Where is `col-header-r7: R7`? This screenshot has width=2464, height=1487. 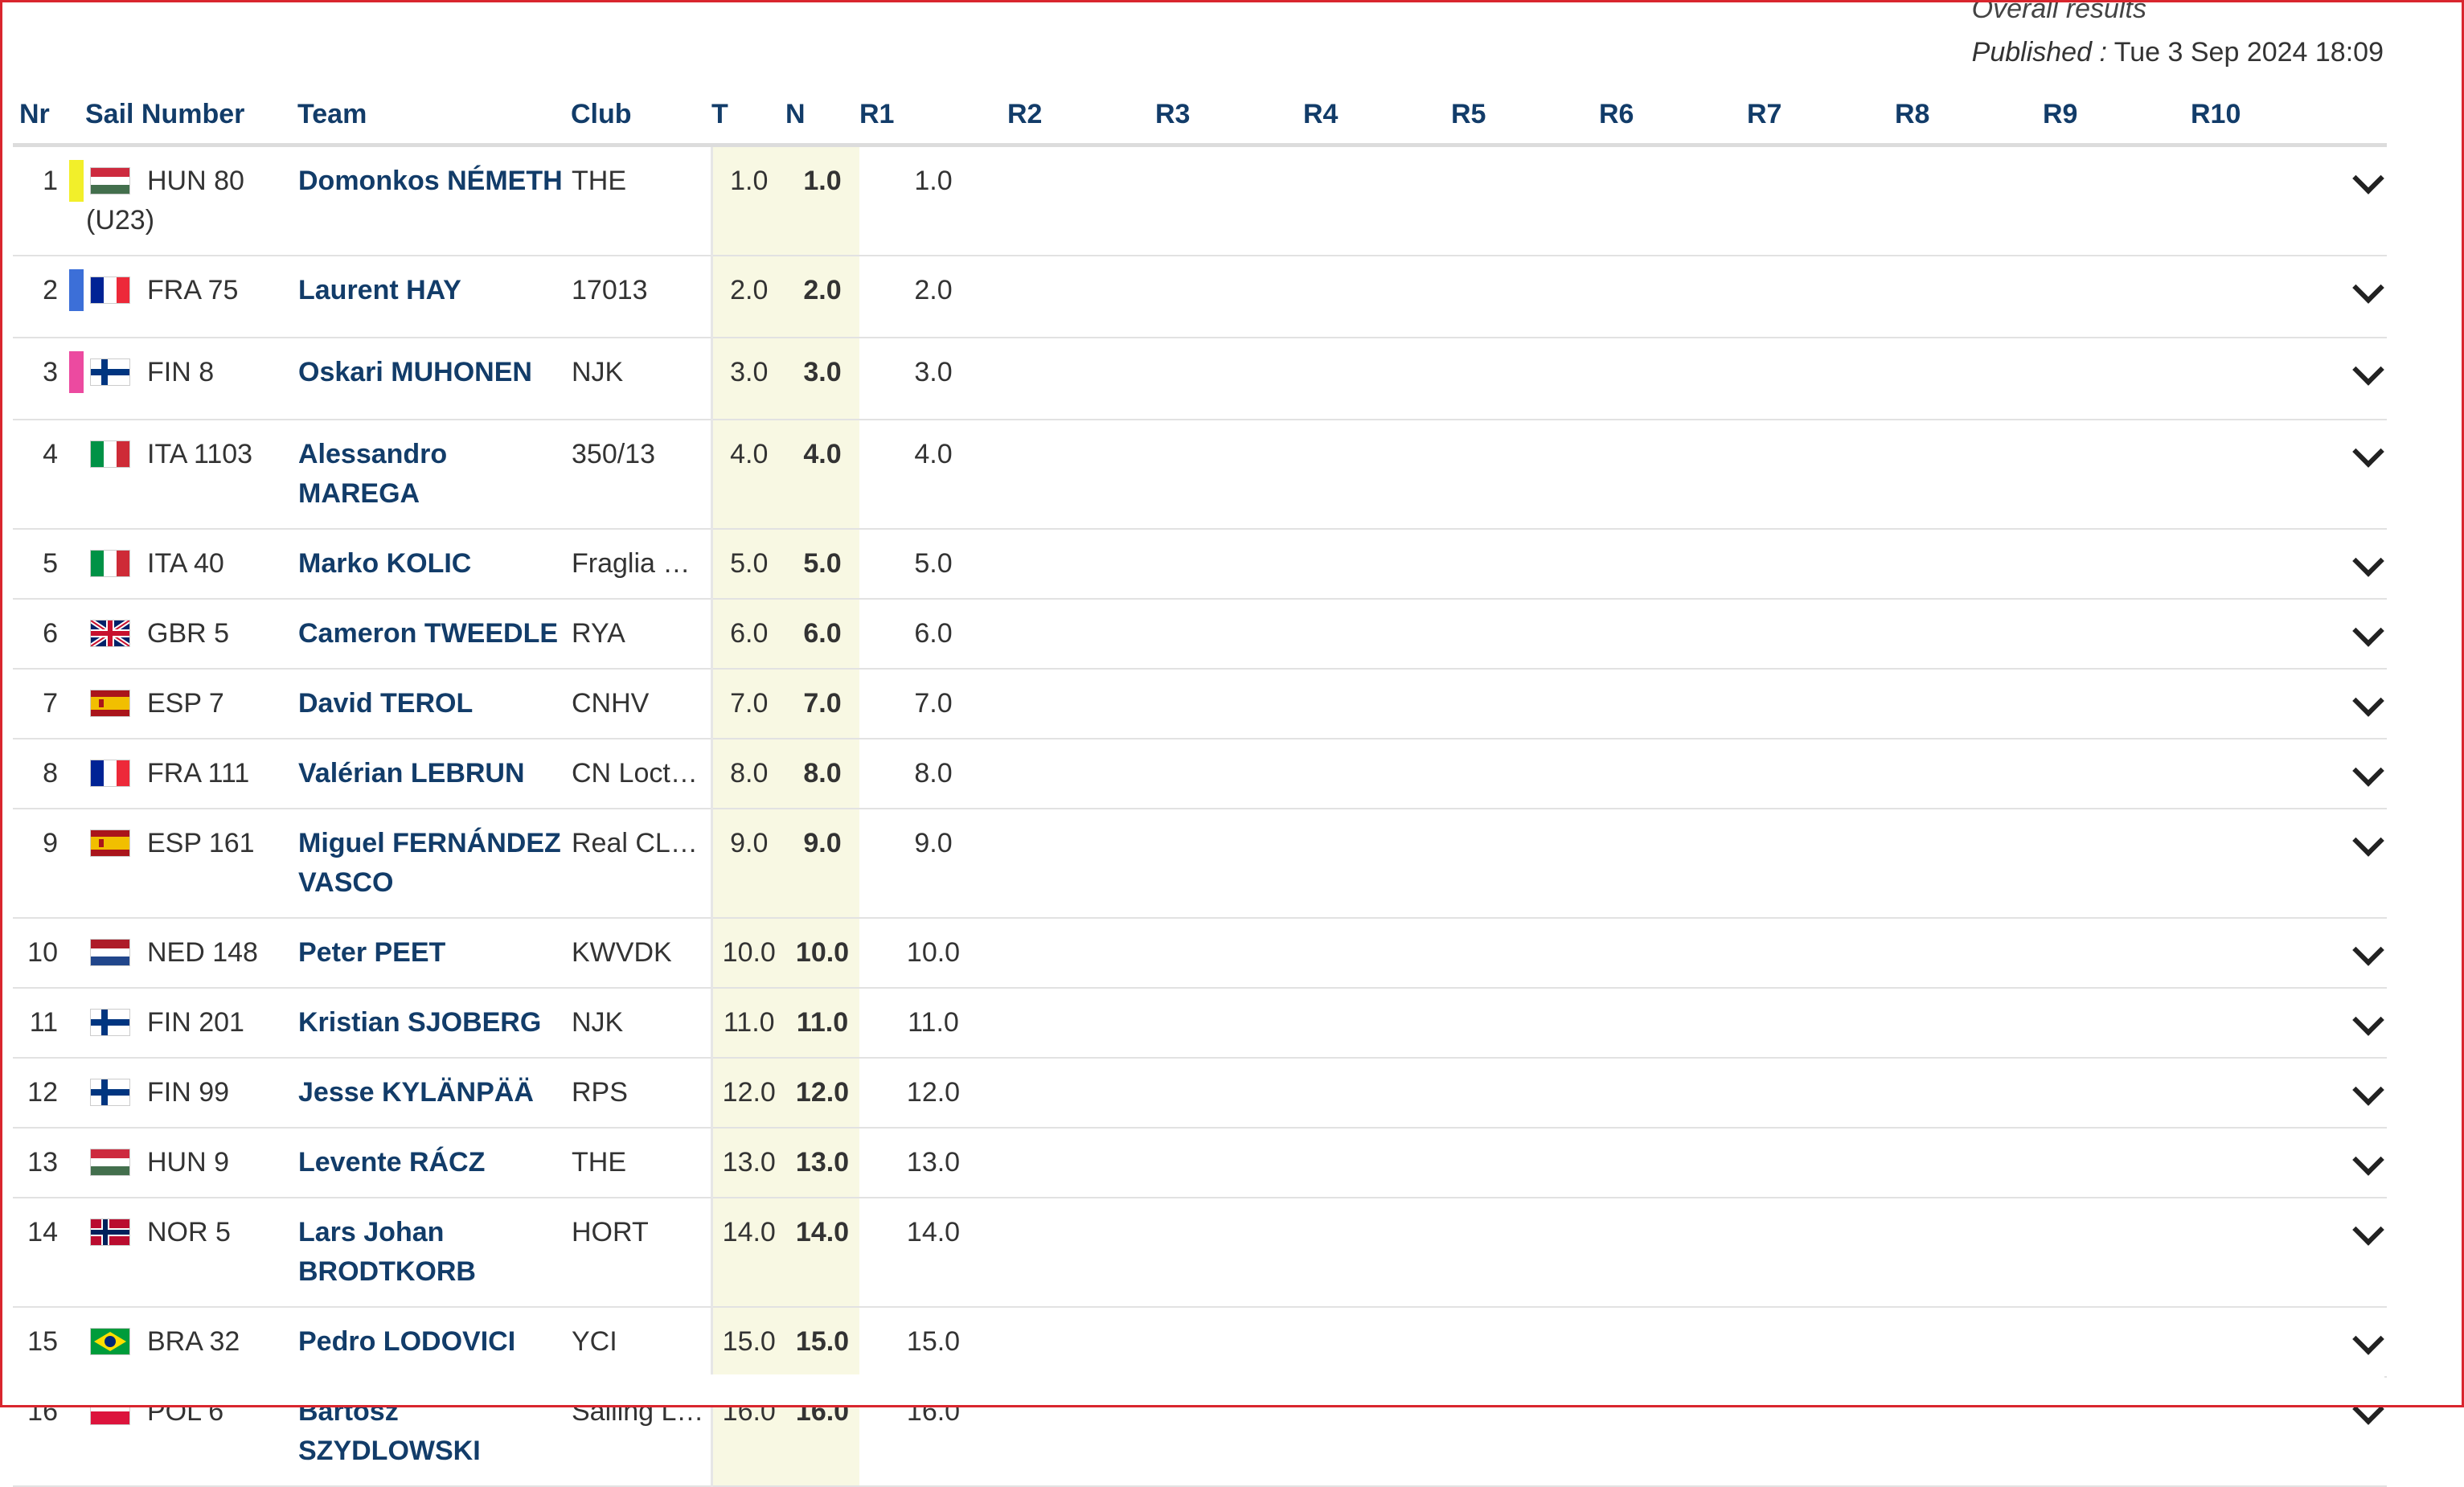
col-header-r7: R7 is located at coordinates (1821, 116).